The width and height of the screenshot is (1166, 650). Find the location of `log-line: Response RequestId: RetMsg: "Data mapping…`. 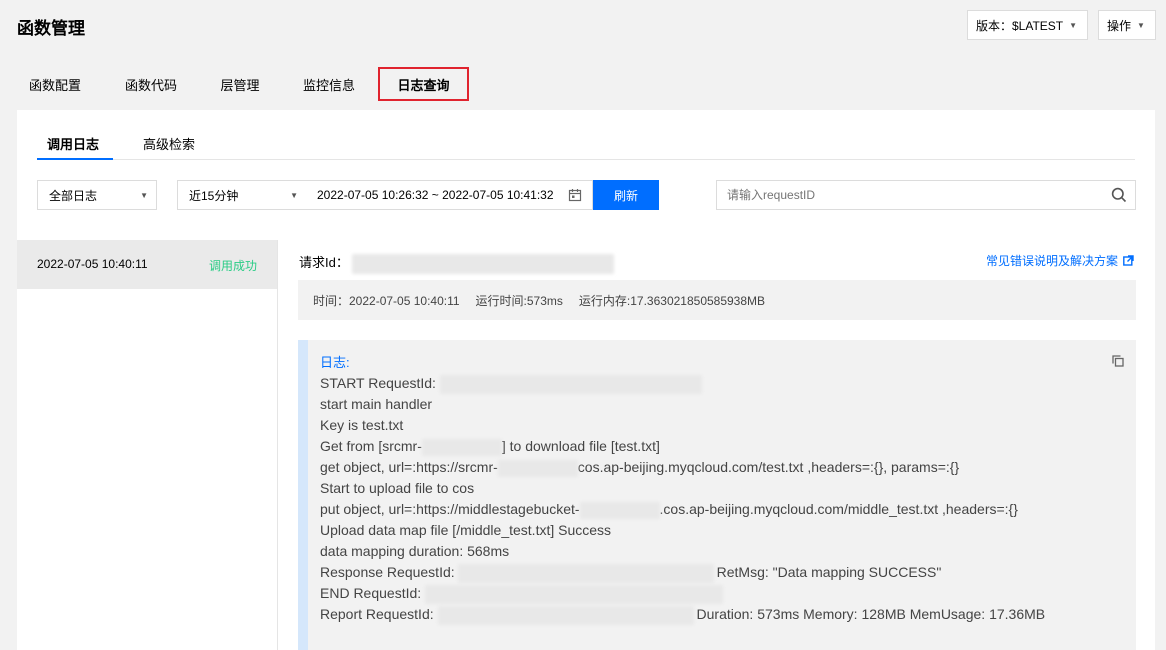

log-line: Response RequestId: RetMsg: "Data mapping… is located at coordinates (682, 572).